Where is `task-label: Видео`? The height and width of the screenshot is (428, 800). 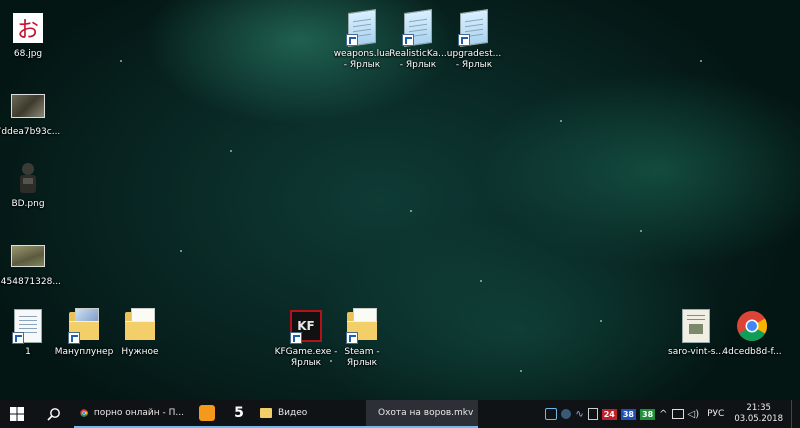 task-label: Видео is located at coordinates (293, 413).